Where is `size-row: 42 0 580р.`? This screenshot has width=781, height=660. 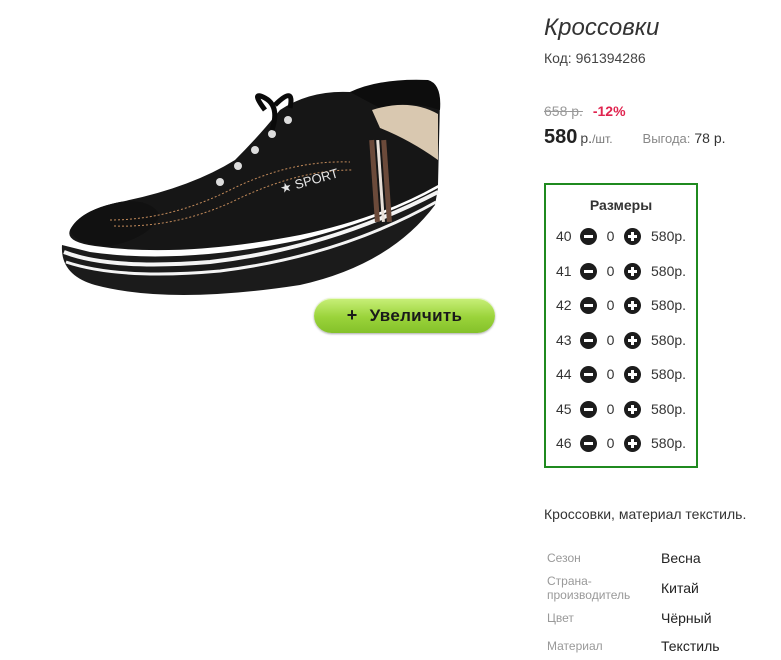 size-row: 42 0 580р. is located at coordinates (626, 305).